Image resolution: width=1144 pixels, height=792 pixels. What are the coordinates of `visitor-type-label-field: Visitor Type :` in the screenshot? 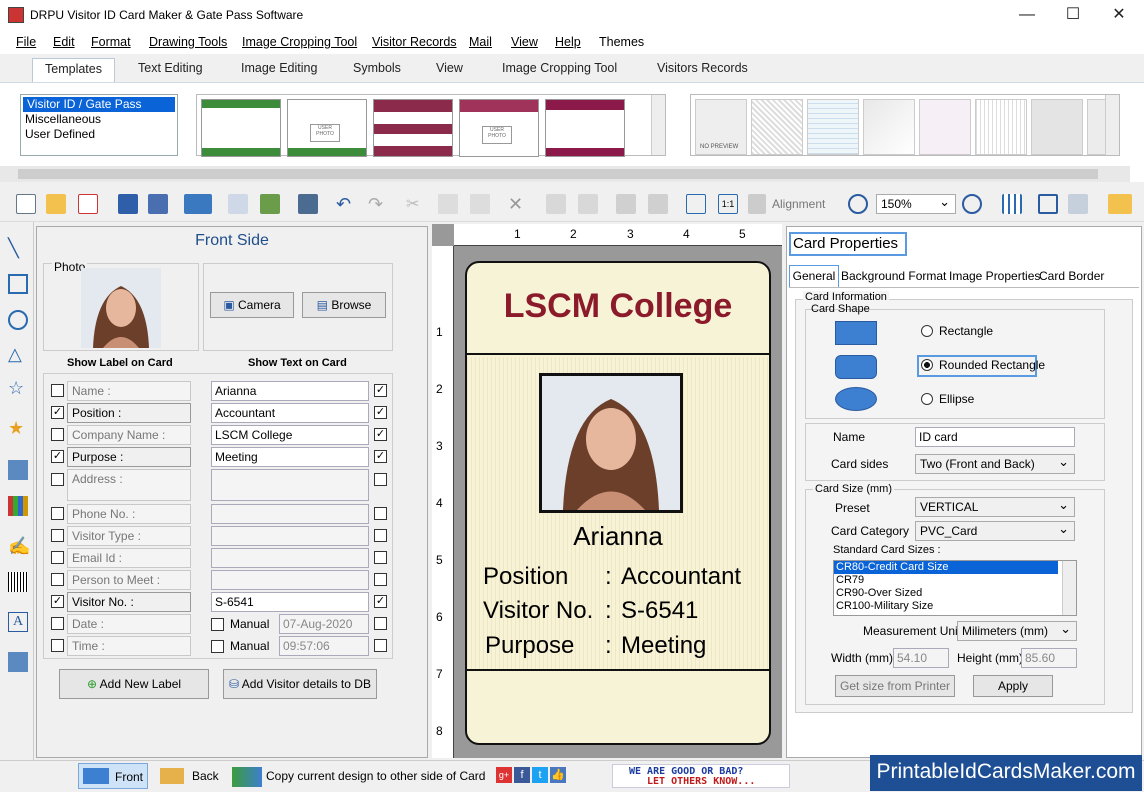 It's located at (129, 536).